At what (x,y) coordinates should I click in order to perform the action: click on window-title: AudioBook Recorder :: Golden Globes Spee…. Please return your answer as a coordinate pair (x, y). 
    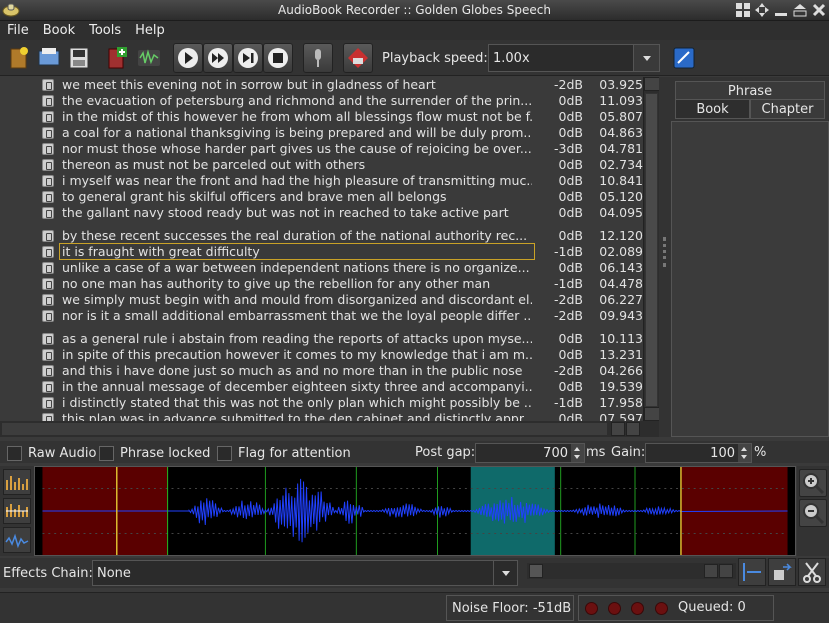
    Looking at the image, I should click on (414, 10).